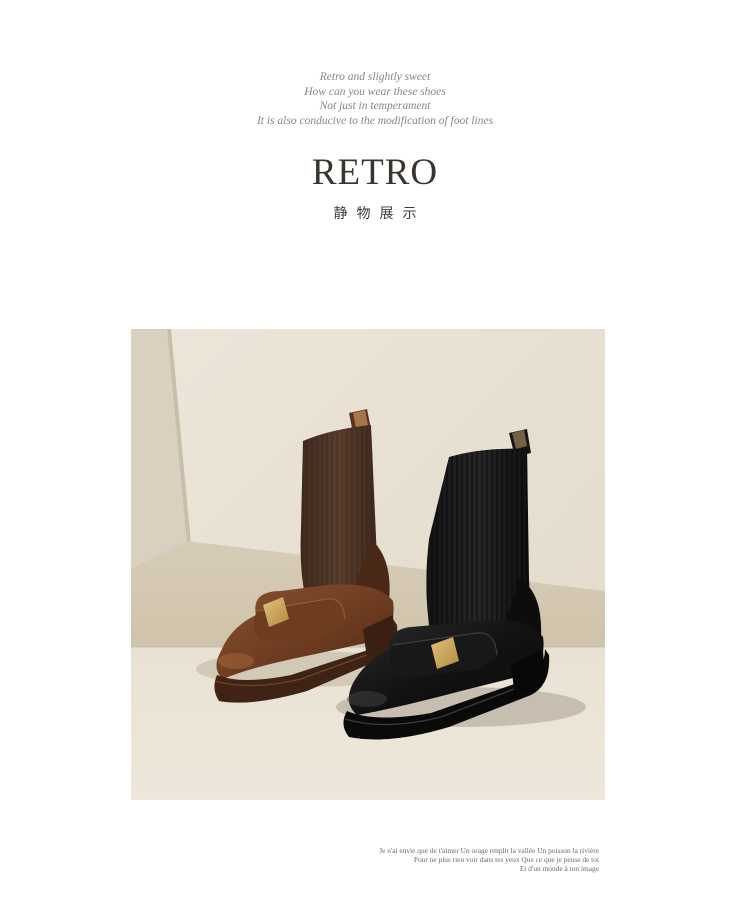 The image size is (750, 914). Describe the element at coordinates (375, 91) in the screenshot. I see `intro-line-2: How can you wear these shoes` at that location.